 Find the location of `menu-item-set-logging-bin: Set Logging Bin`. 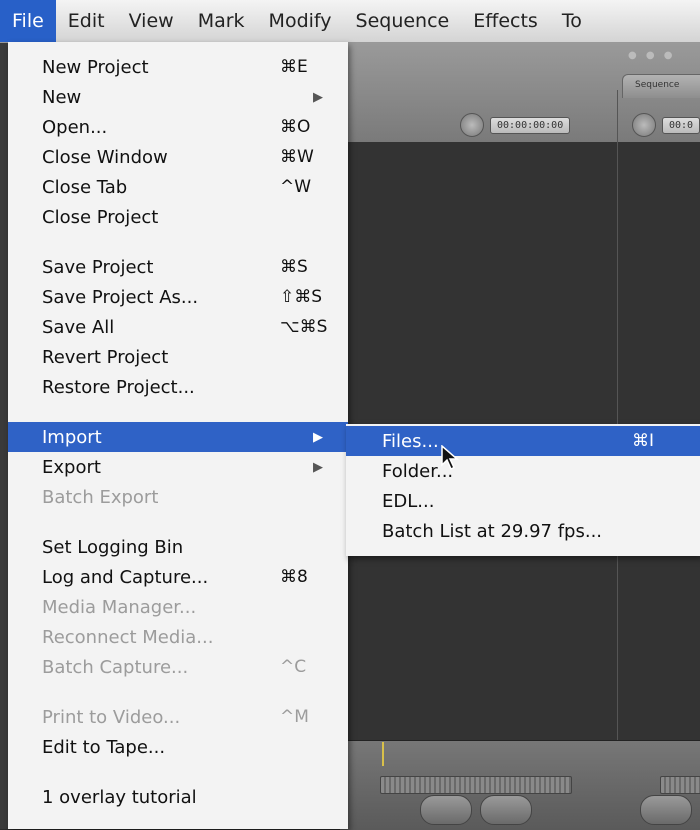

menu-item-set-logging-bin: Set Logging Bin is located at coordinates (178, 547).